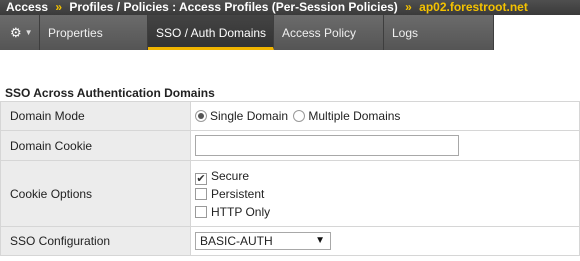 This screenshot has width=580, height=261. Describe the element at coordinates (27, 7) in the screenshot. I see `breadcrumb-root: Access` at that location.